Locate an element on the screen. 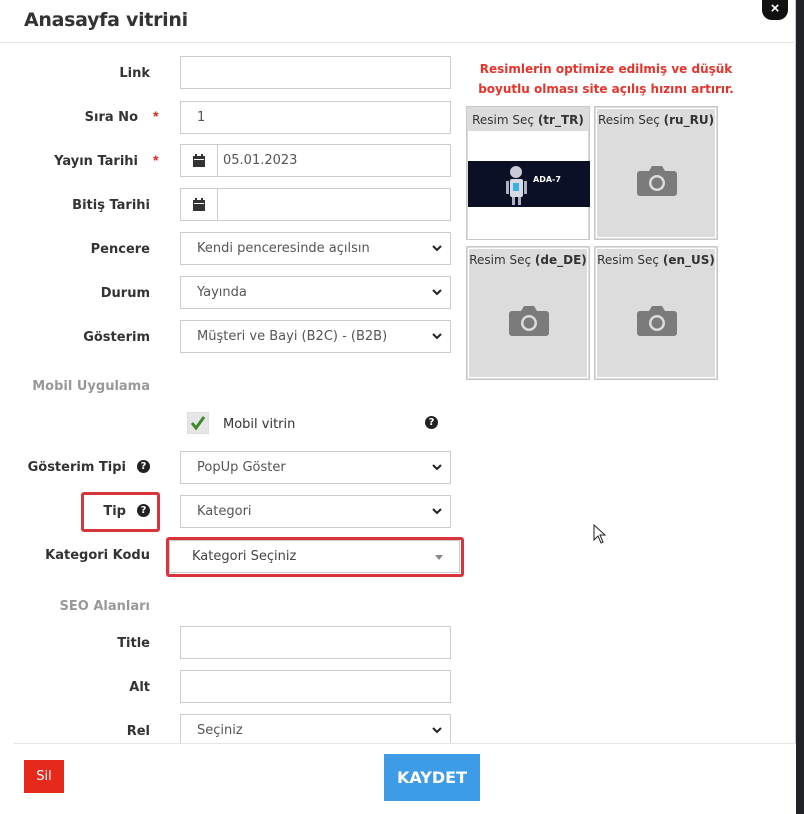 This screenshot has width=804, height=814. image-tile-de-de: Resim Seç (de_DE) is located at coordinates (528, 313).